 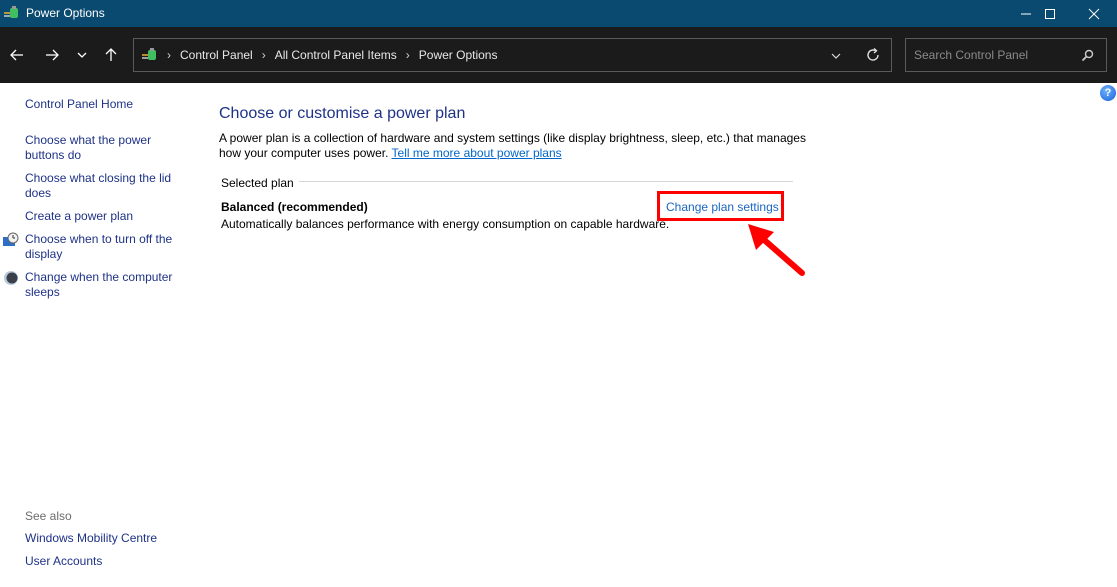 I want to click on chevron-down-icon, so click(x=82, y=55).